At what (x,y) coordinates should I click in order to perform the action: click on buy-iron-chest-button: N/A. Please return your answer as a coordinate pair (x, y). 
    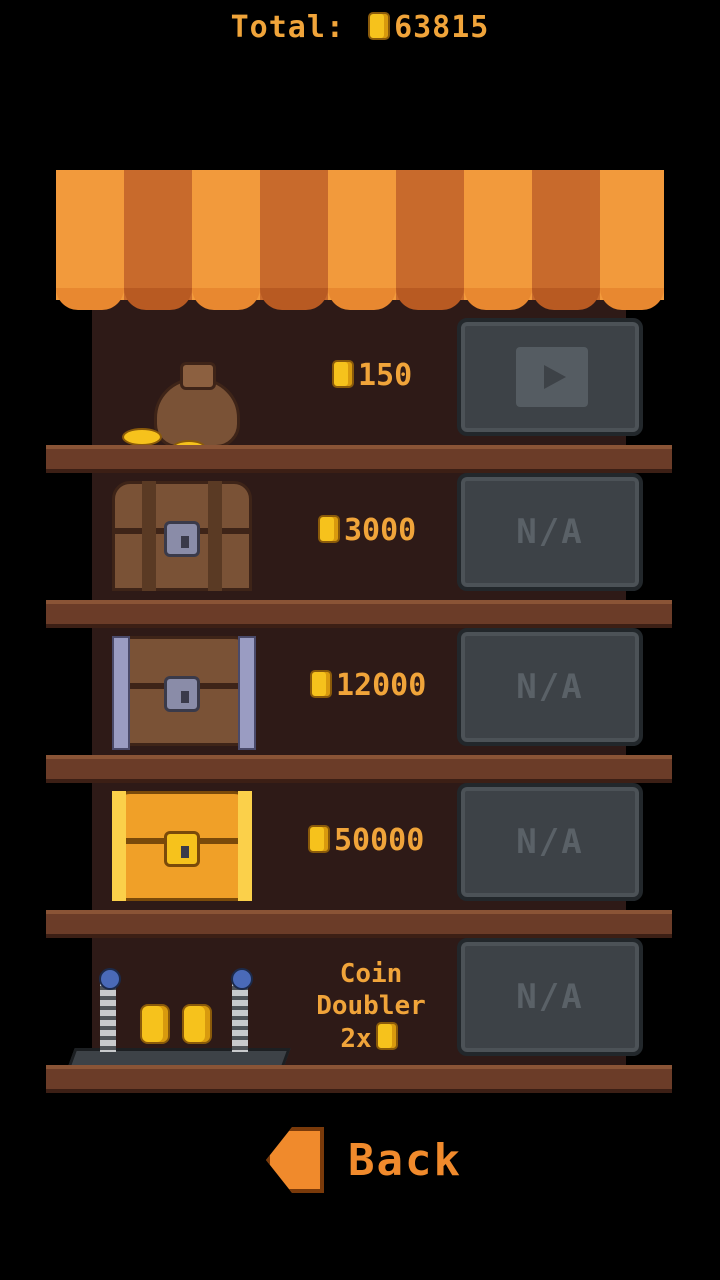
    Looking at the image, I should click on (550, 687).